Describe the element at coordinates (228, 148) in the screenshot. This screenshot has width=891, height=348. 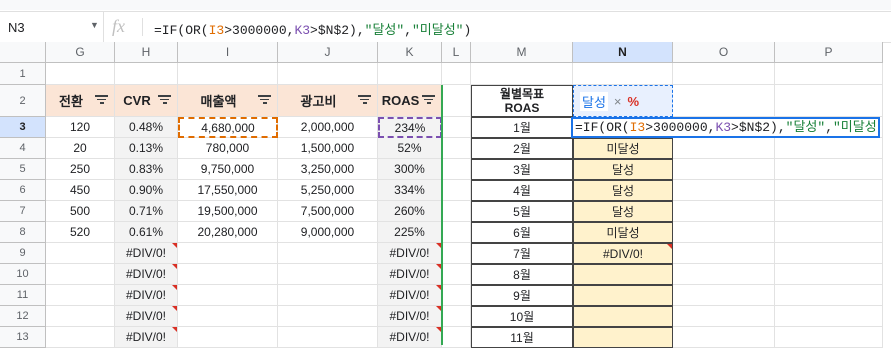
I see `cell-revenue: 780,000` at that location.